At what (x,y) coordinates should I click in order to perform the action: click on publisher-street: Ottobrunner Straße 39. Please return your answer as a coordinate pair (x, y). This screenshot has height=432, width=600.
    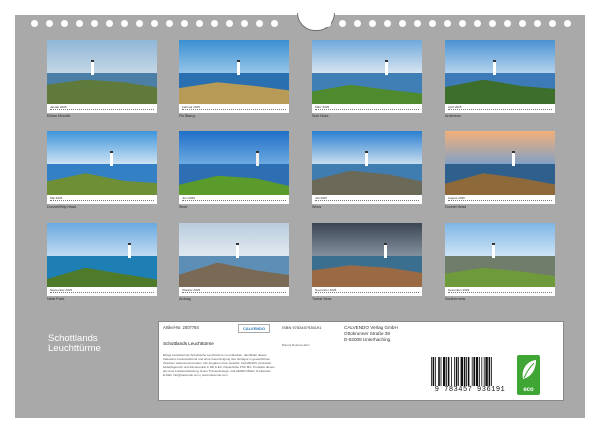
    Looking at the image, I should click on (367, 333).